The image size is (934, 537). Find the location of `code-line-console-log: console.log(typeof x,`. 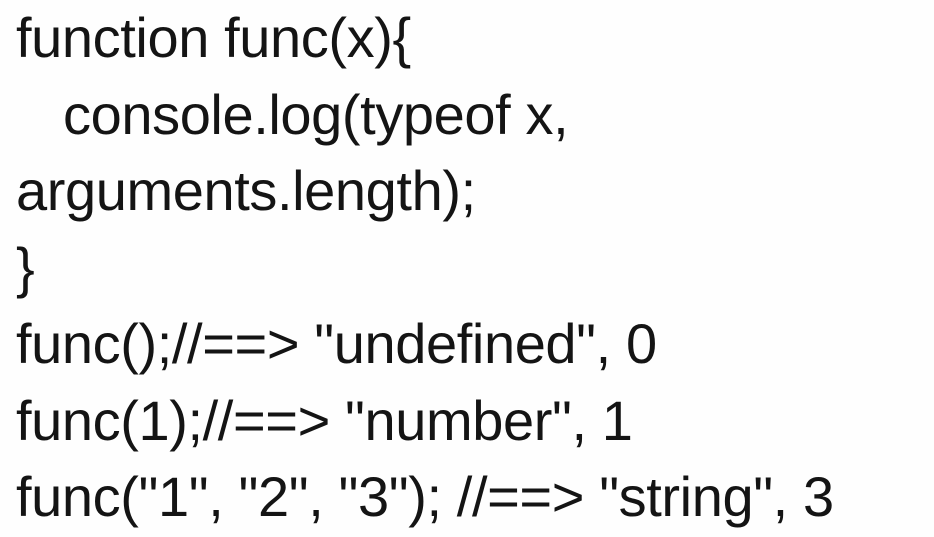

code-line-console-log: console.log(typeof x, is located at coordinates (316, 114).